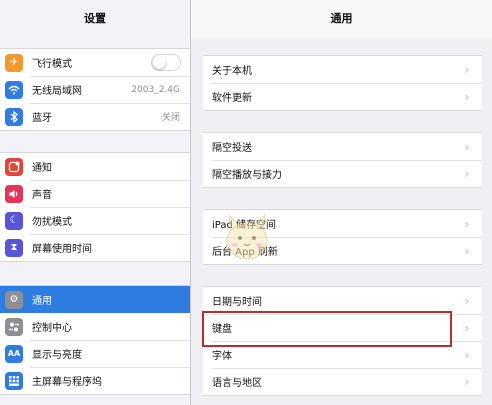 The height and width of the screenshot is (405, 492). Describe the element at coordinates (341, 19) in the screenshot. I see `page-title: 通用` at that location.